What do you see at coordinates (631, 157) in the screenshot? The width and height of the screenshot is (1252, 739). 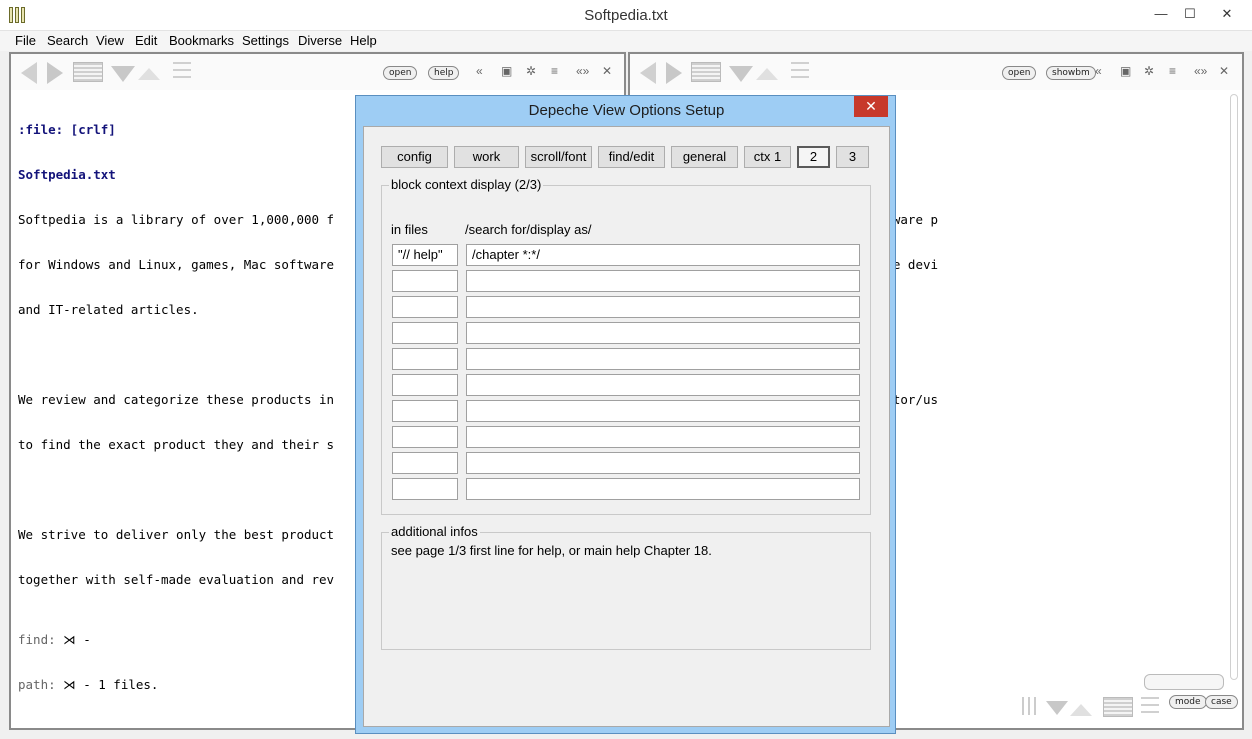 I see `tab-find-edit: find/edit` at bounding box center [631, 157].